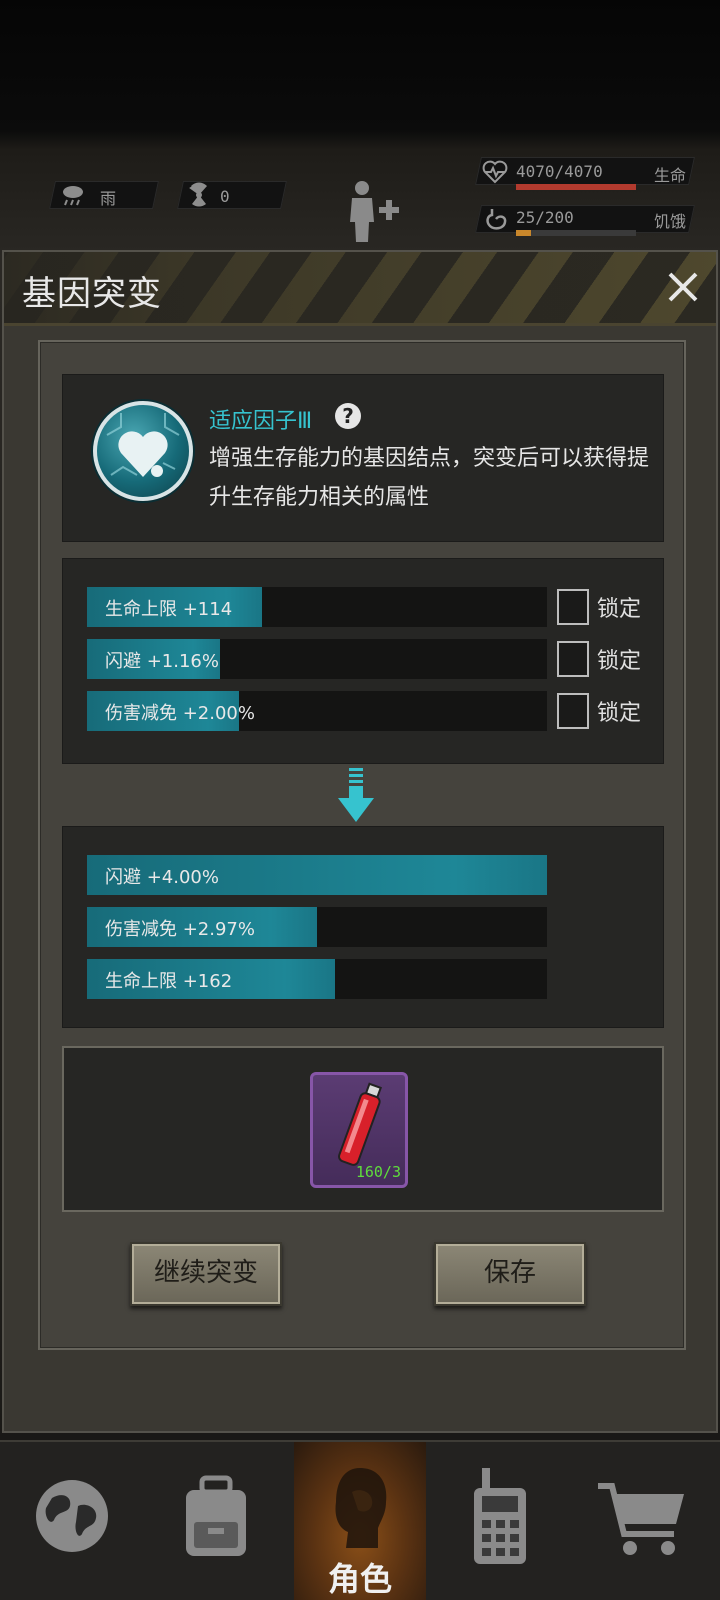 The image size is (720, 1600). What do you see at coordinates (162, 877) in the screenshot?
I see `stat-text: 闪避 +4.00%` at bounding box center [162, 877].